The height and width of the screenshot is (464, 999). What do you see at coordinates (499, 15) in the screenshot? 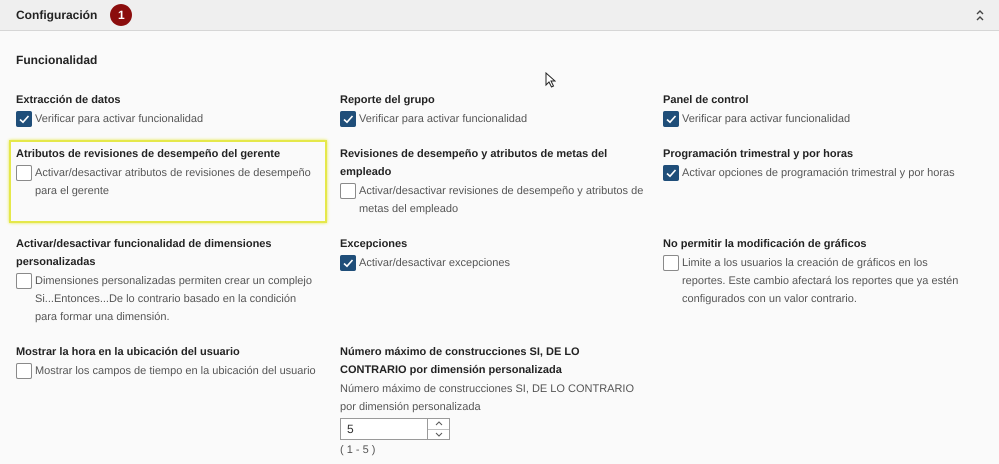
I see `panel-header: Configuración 1` at bounding box center [499, 15].